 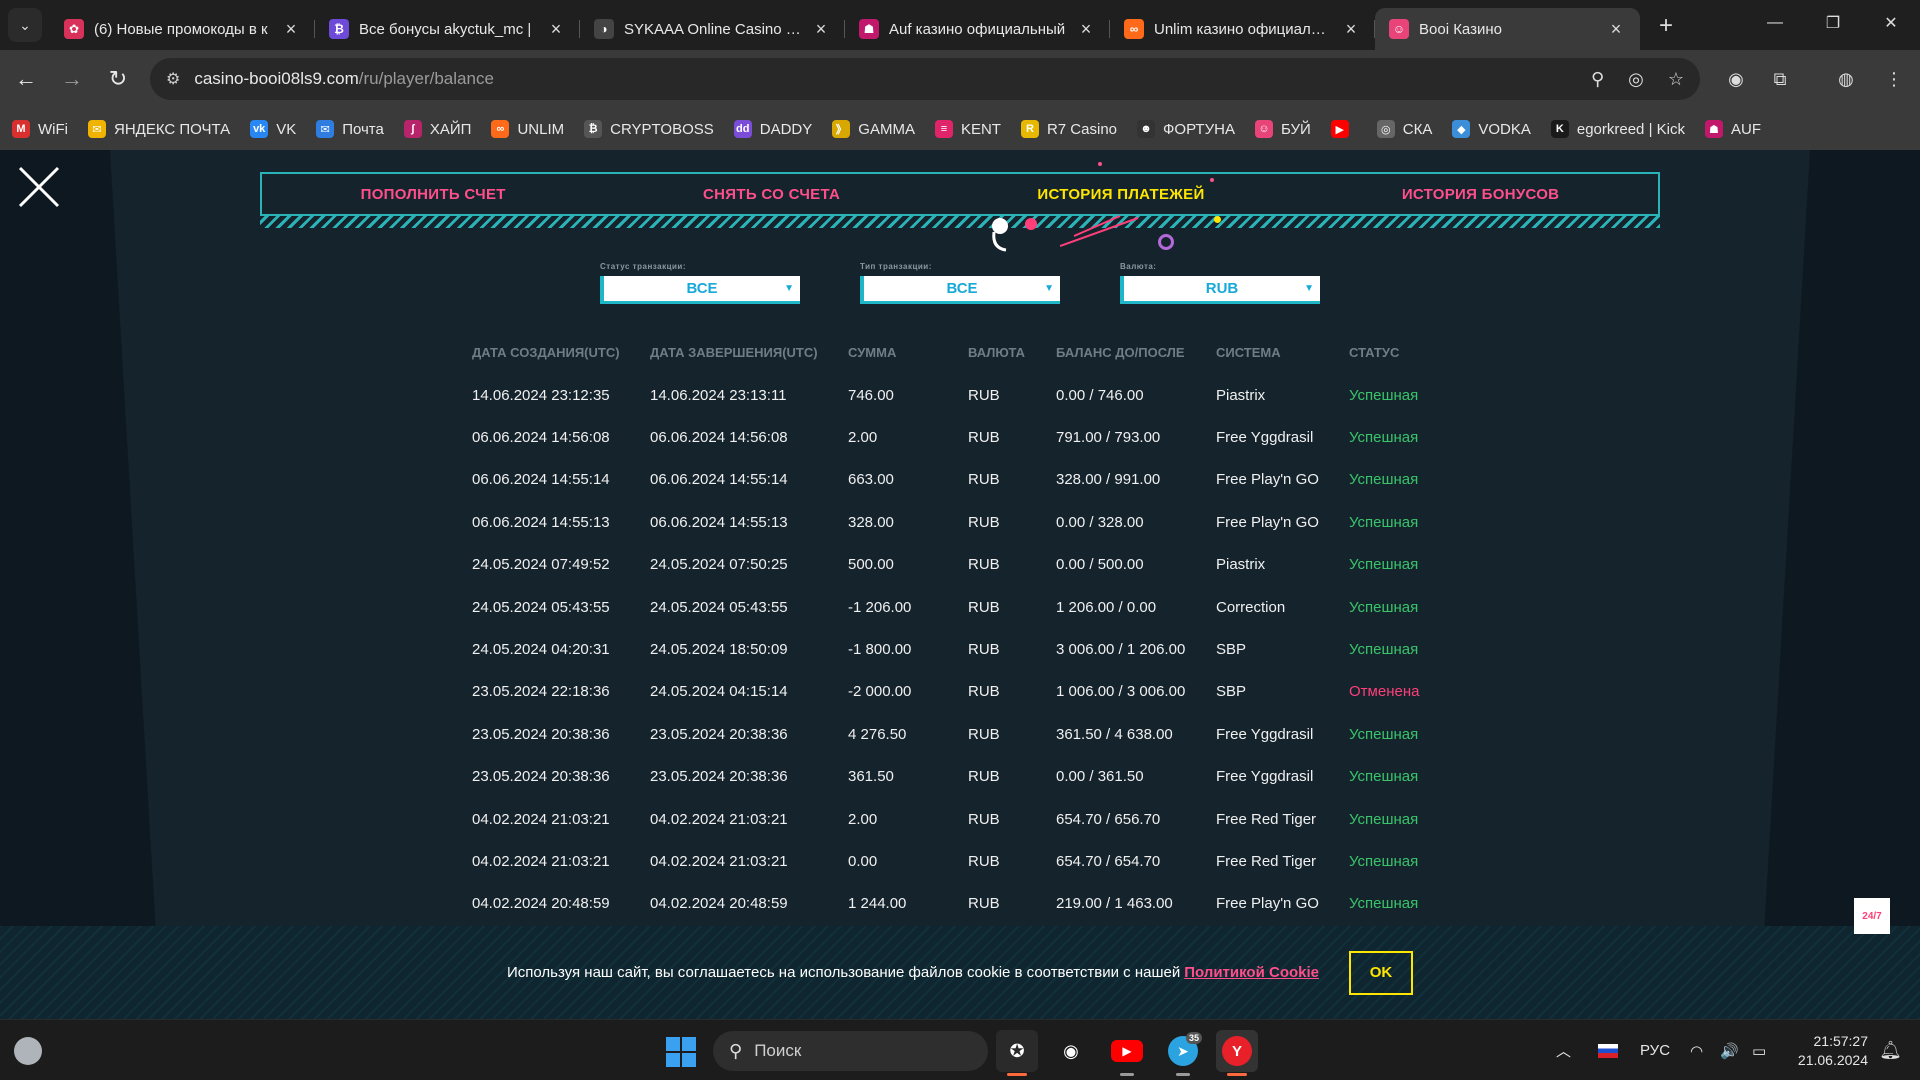 I want to click on bookmark-item: ✉ ЯНДЕКС ПОЧТА, so click(x=159, y=129).